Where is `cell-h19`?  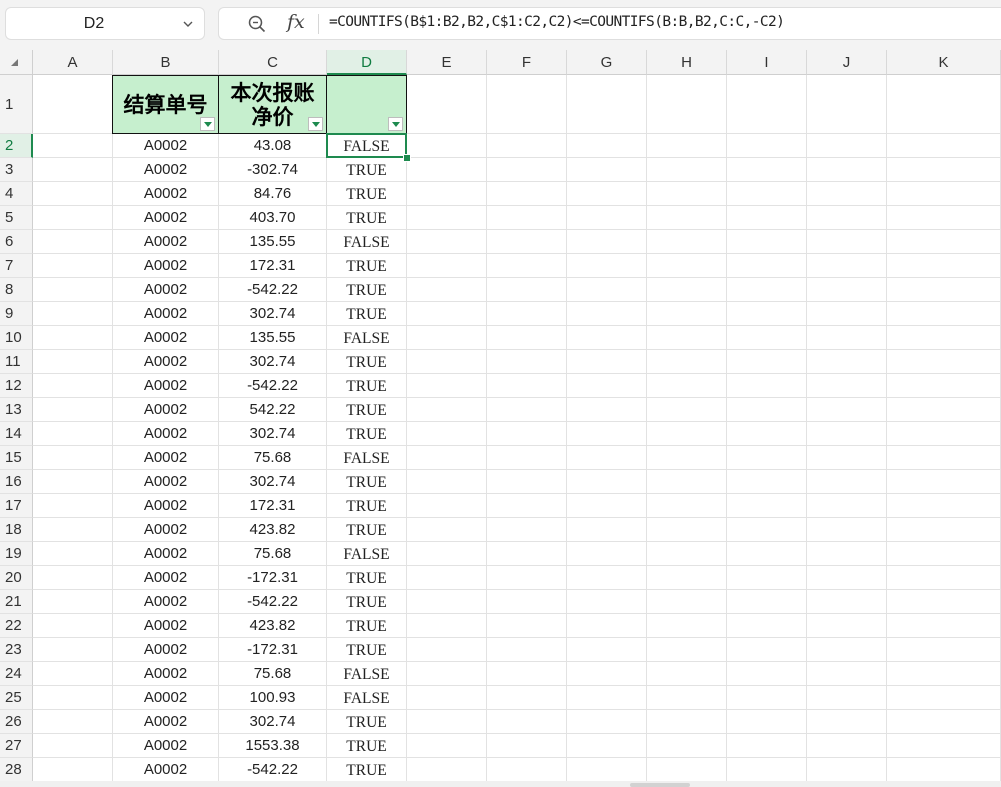
cell-h19 is located at coordinates (687, 554).